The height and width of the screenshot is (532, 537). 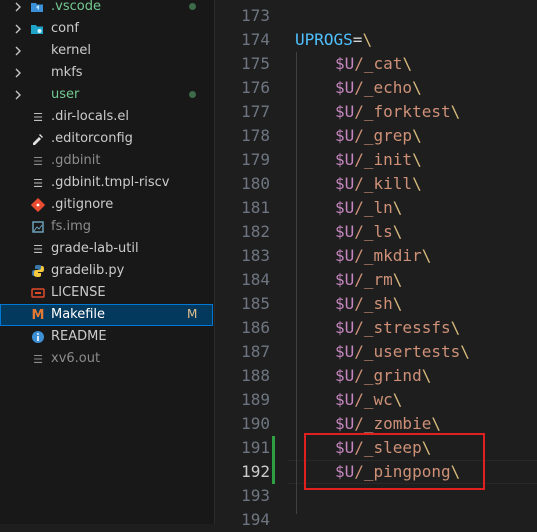 I want to click on line-number: 186, so click(x=255, y=327).